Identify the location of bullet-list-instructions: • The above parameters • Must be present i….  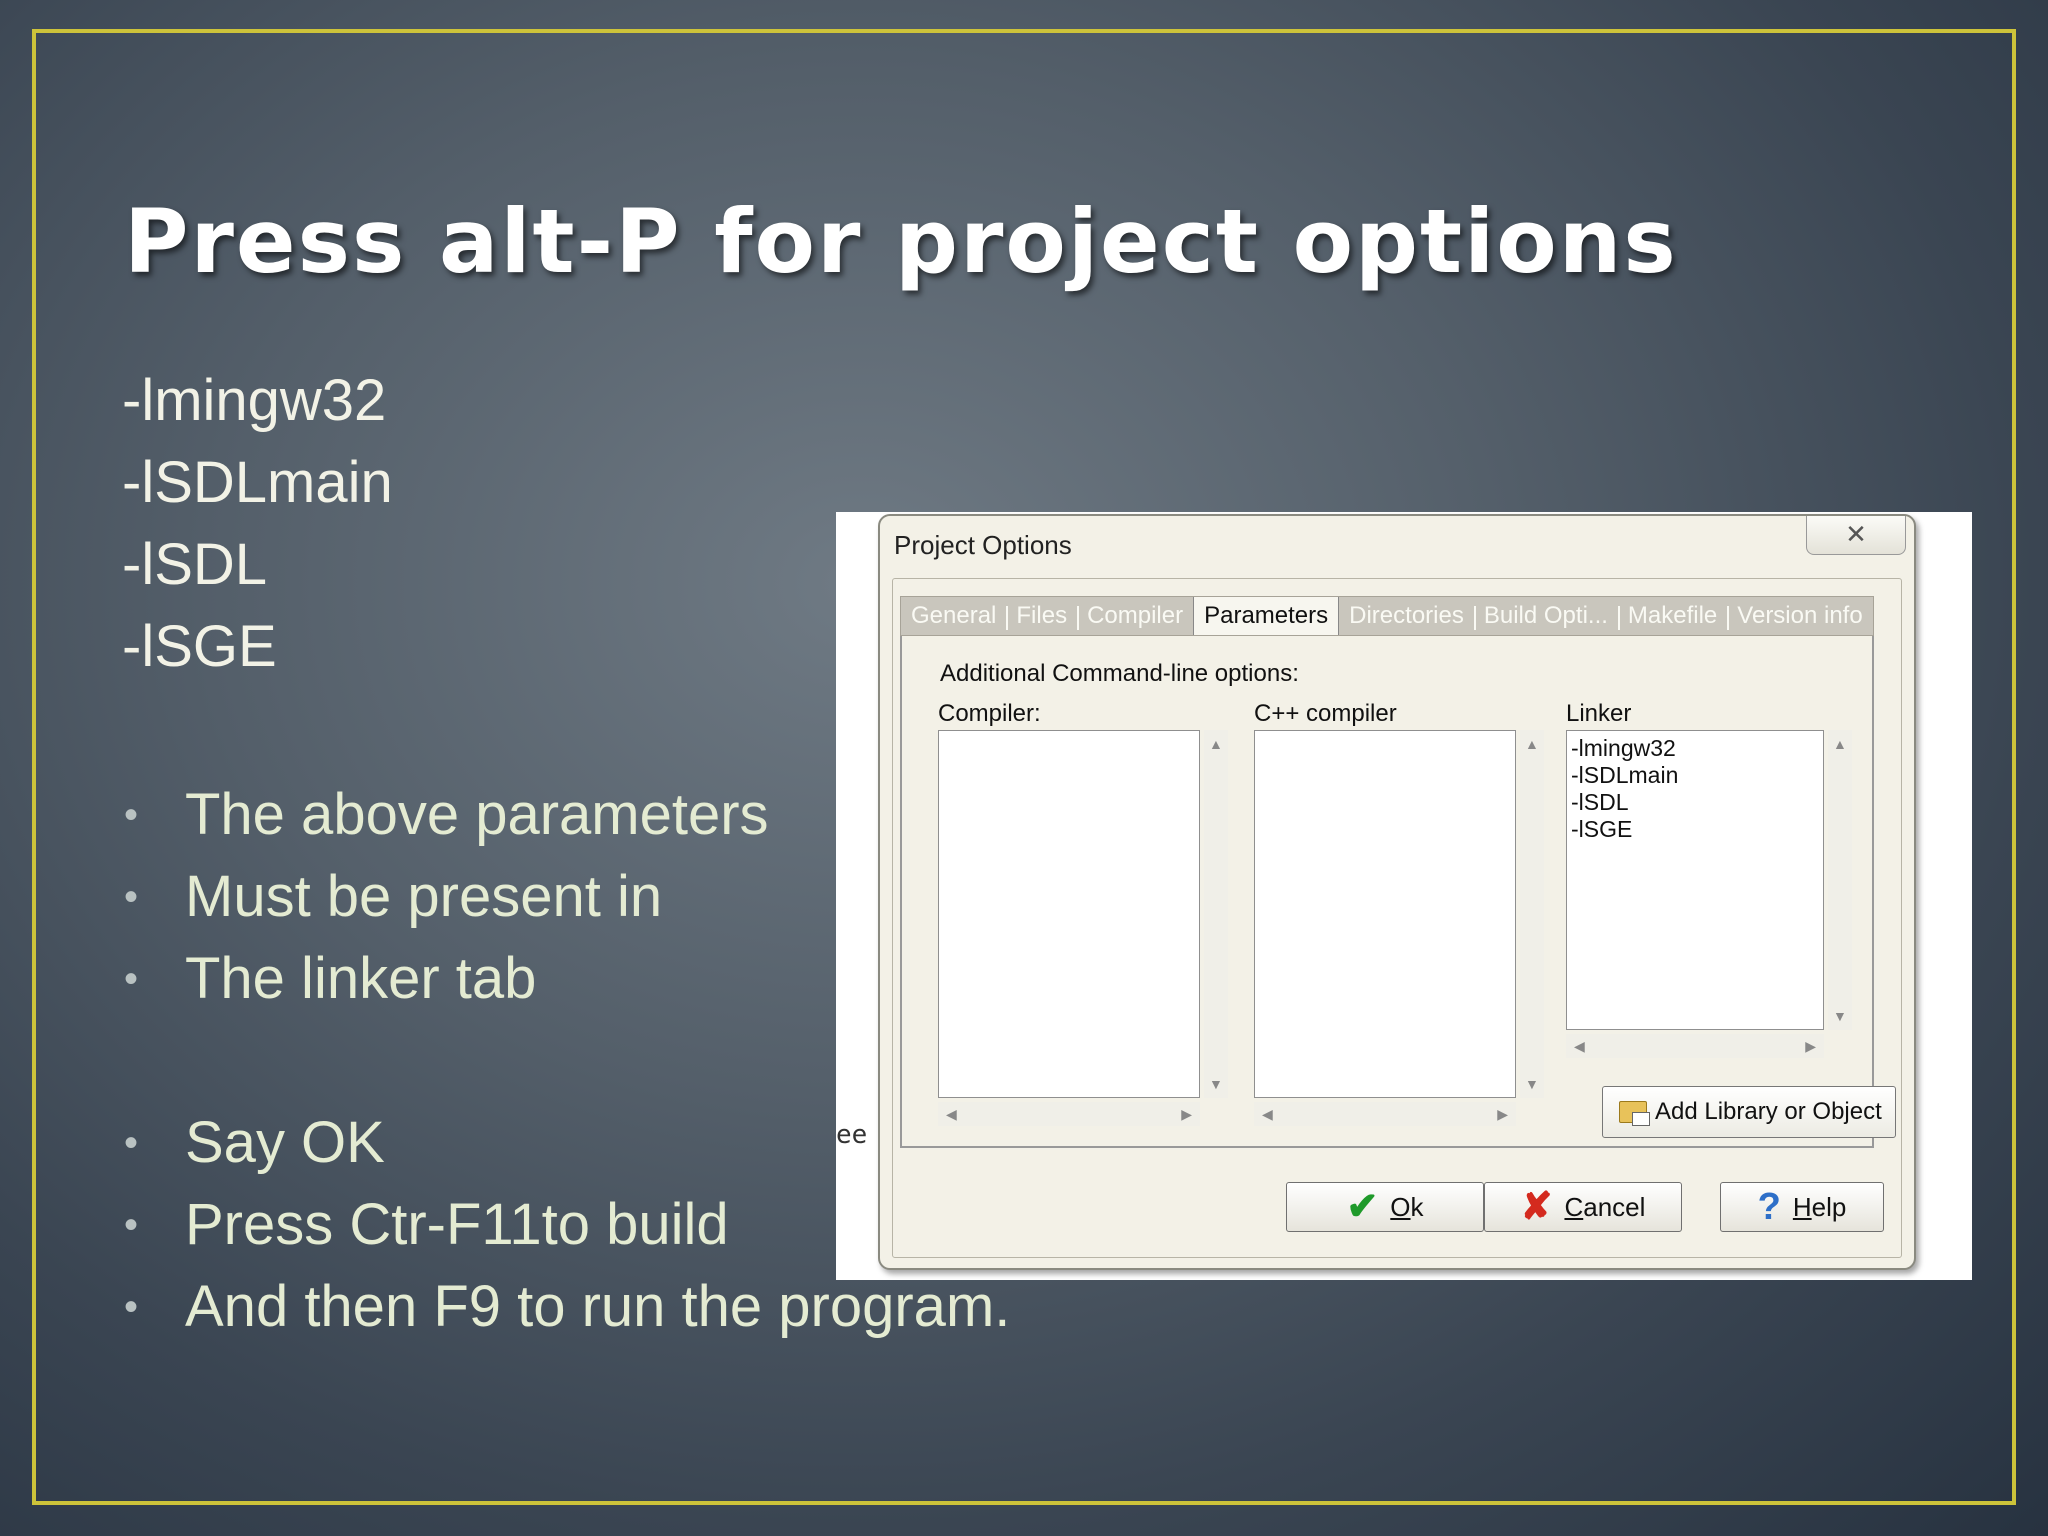
(445, 897).